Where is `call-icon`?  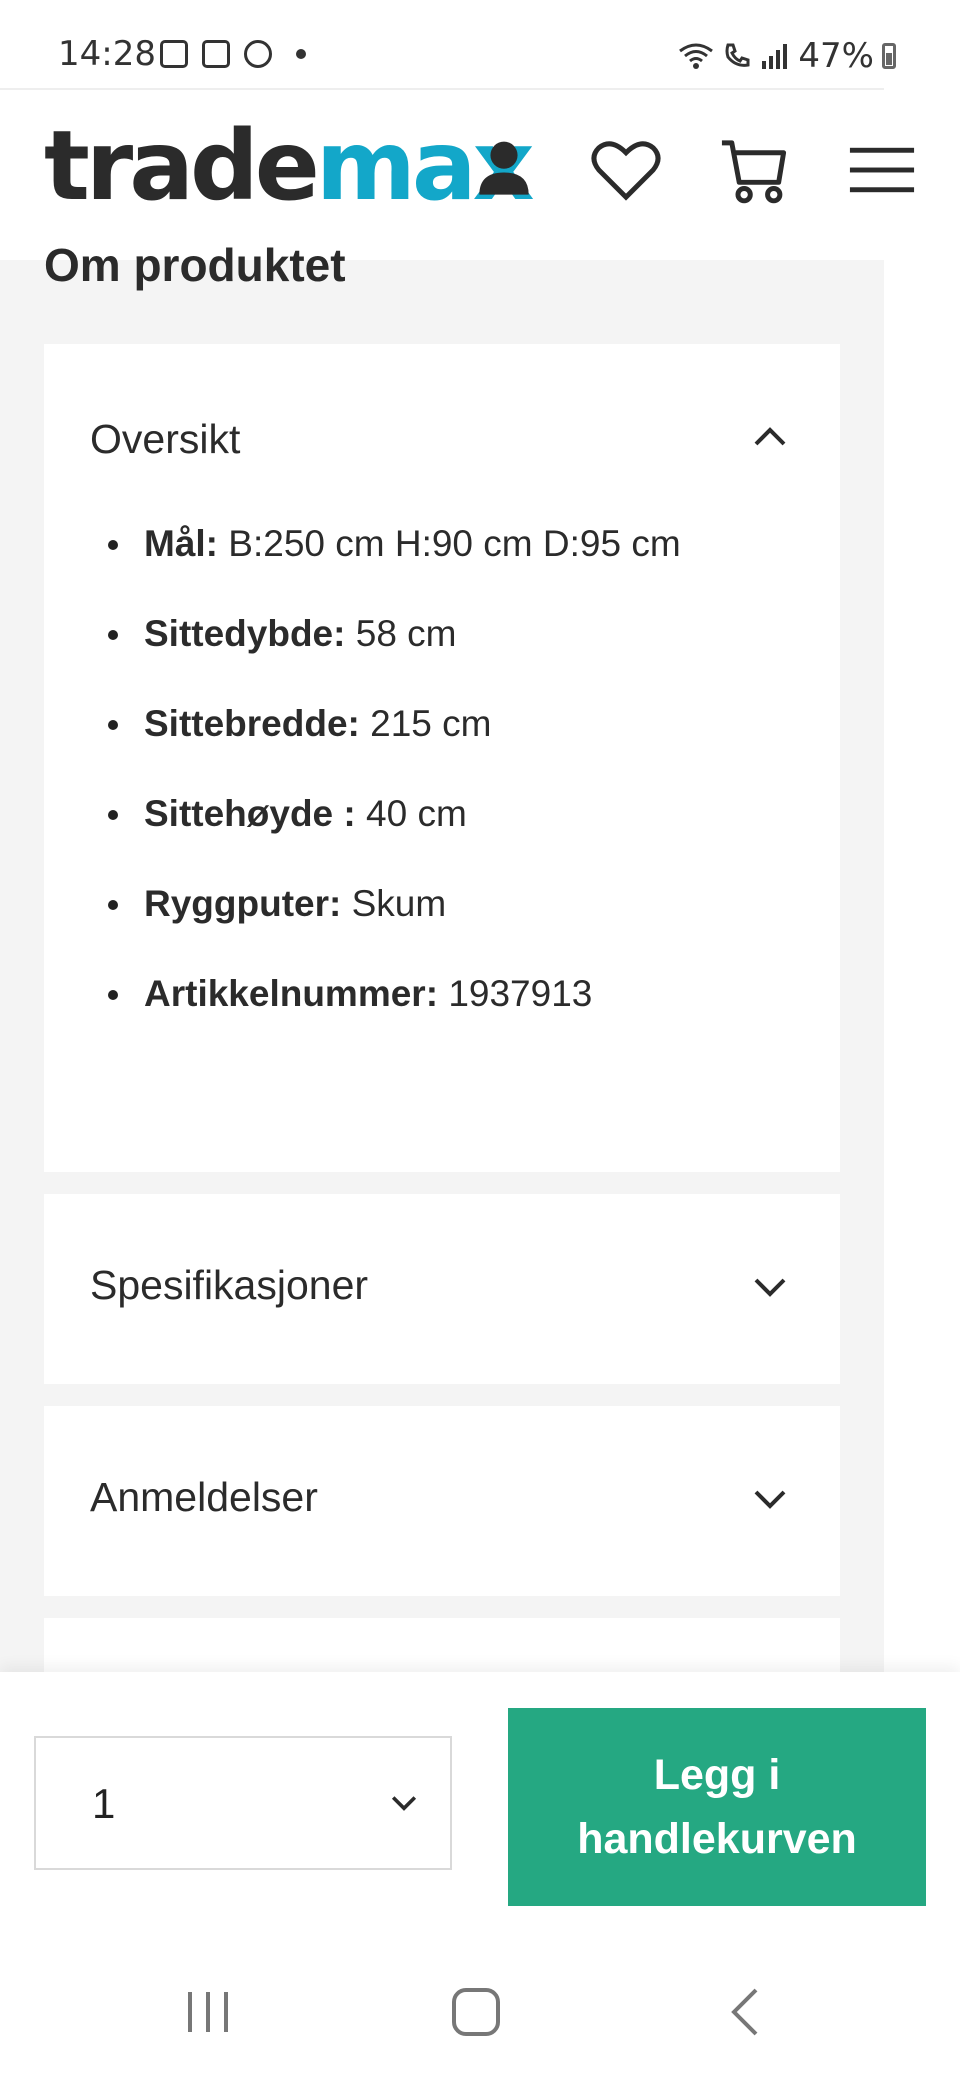 call-icon is located at coordinates (737, 55).